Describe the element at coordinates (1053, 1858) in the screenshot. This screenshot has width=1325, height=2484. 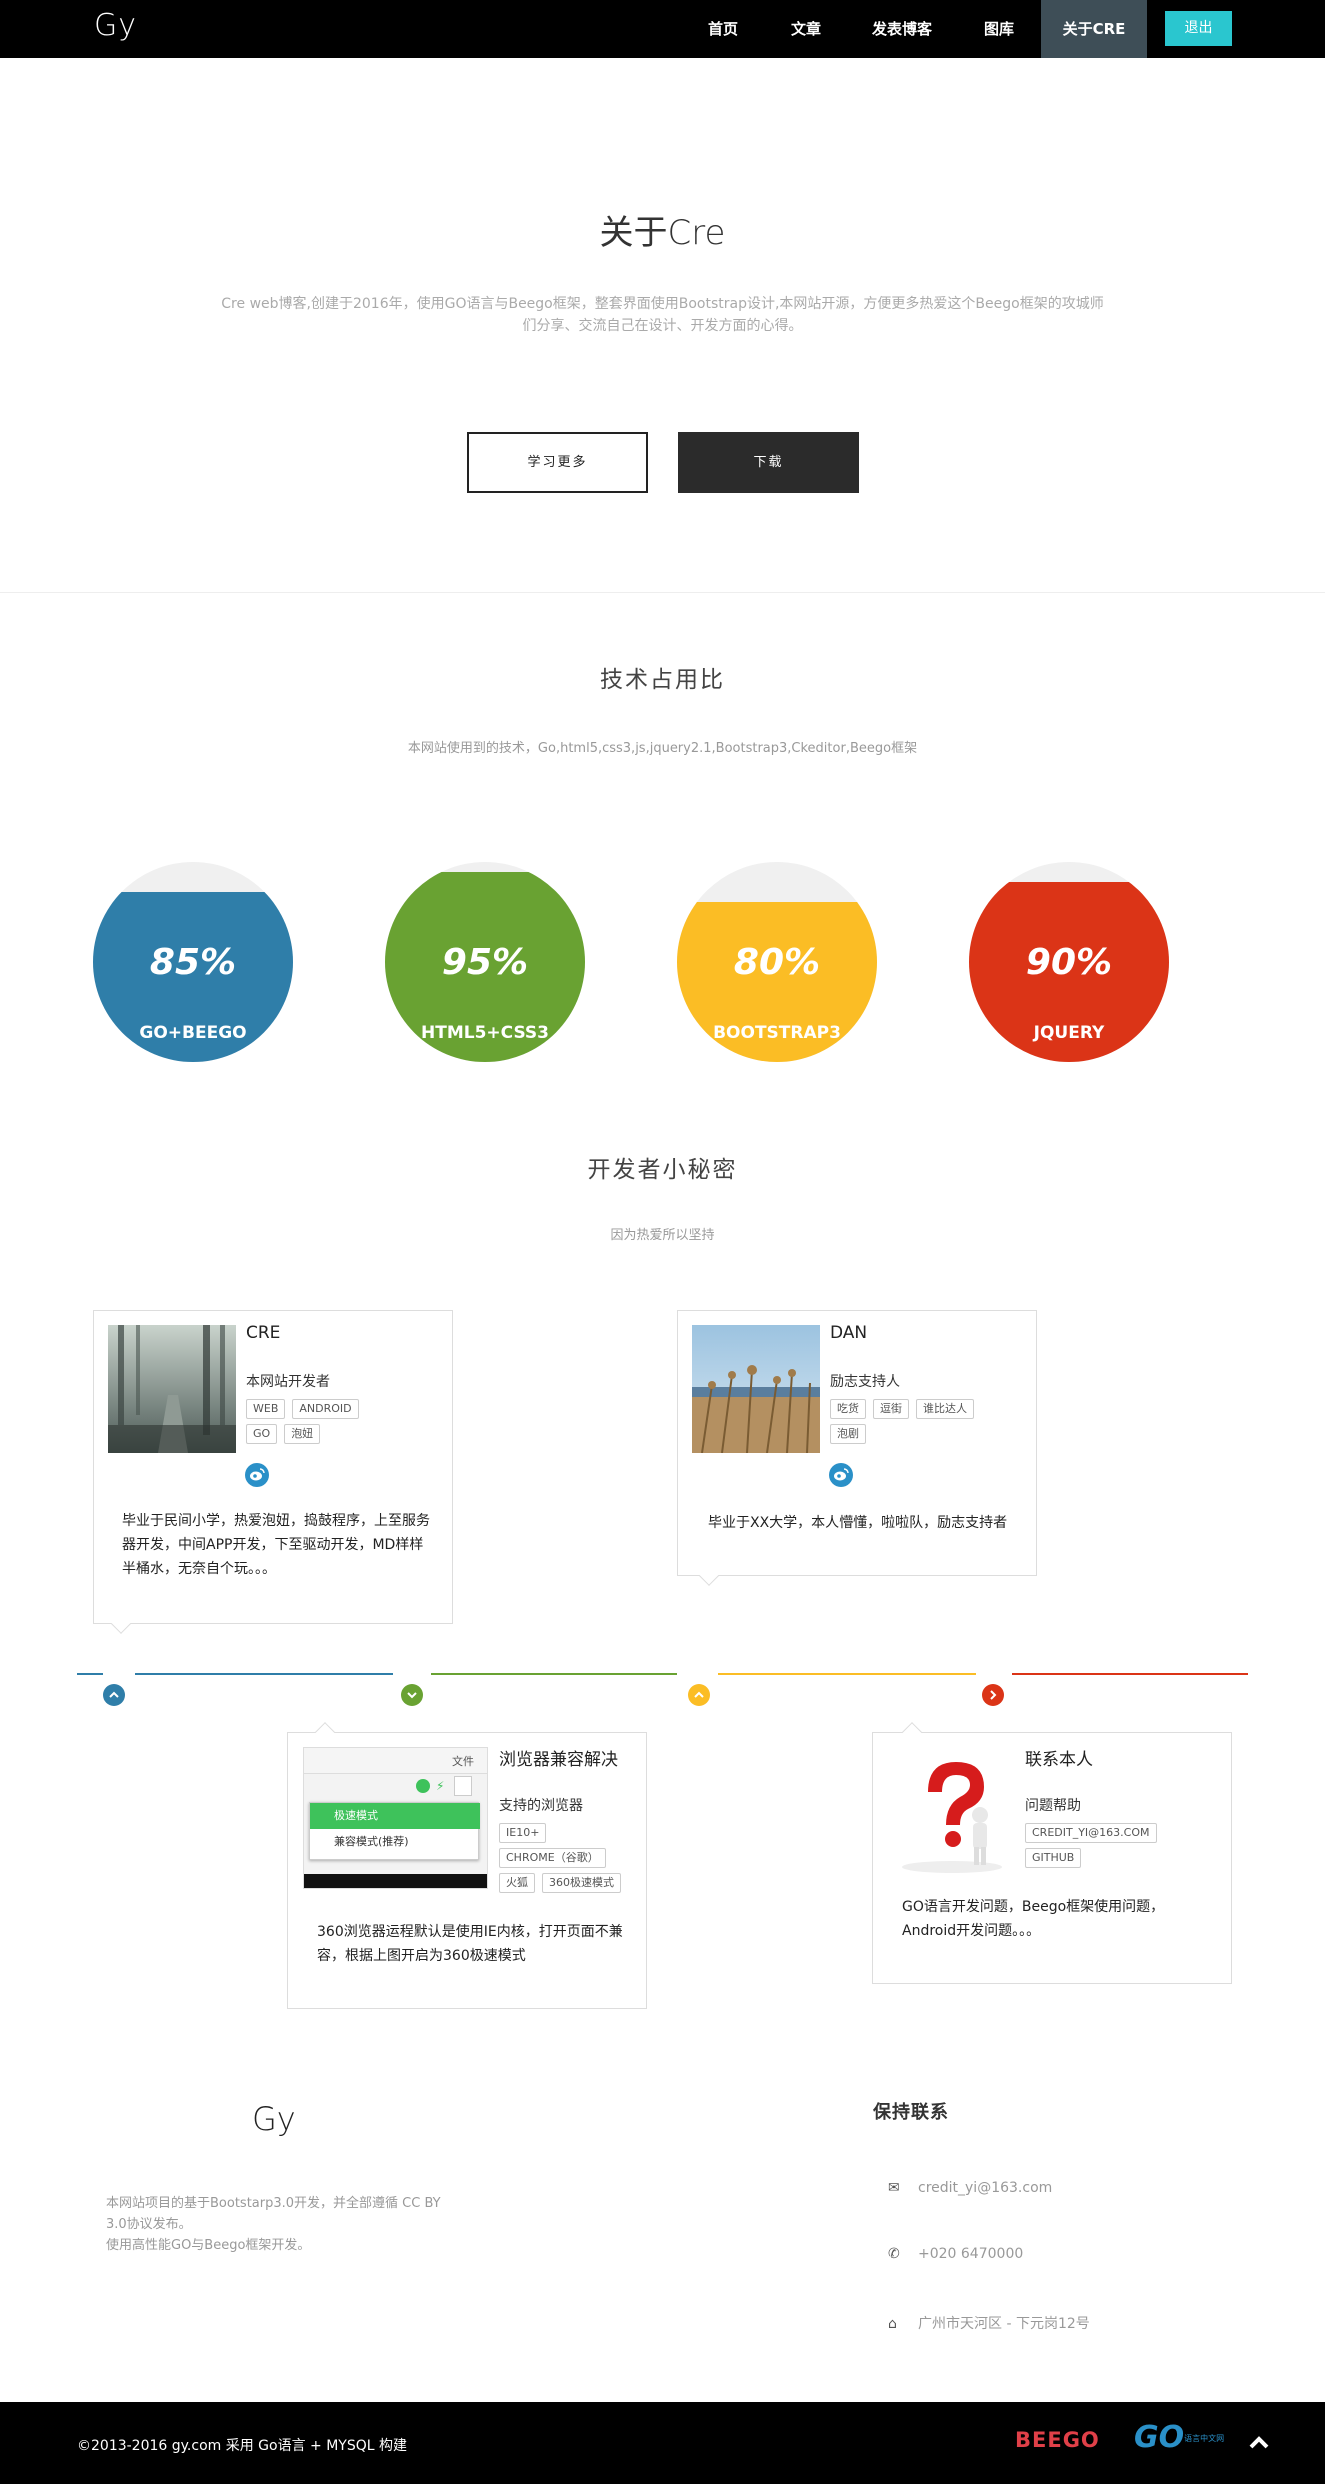
I see `tag: GITHUB` at that location.